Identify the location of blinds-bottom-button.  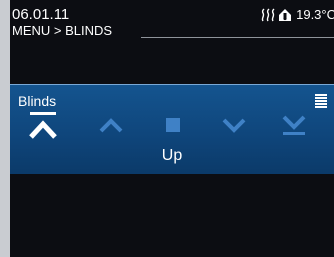
(294, 125).